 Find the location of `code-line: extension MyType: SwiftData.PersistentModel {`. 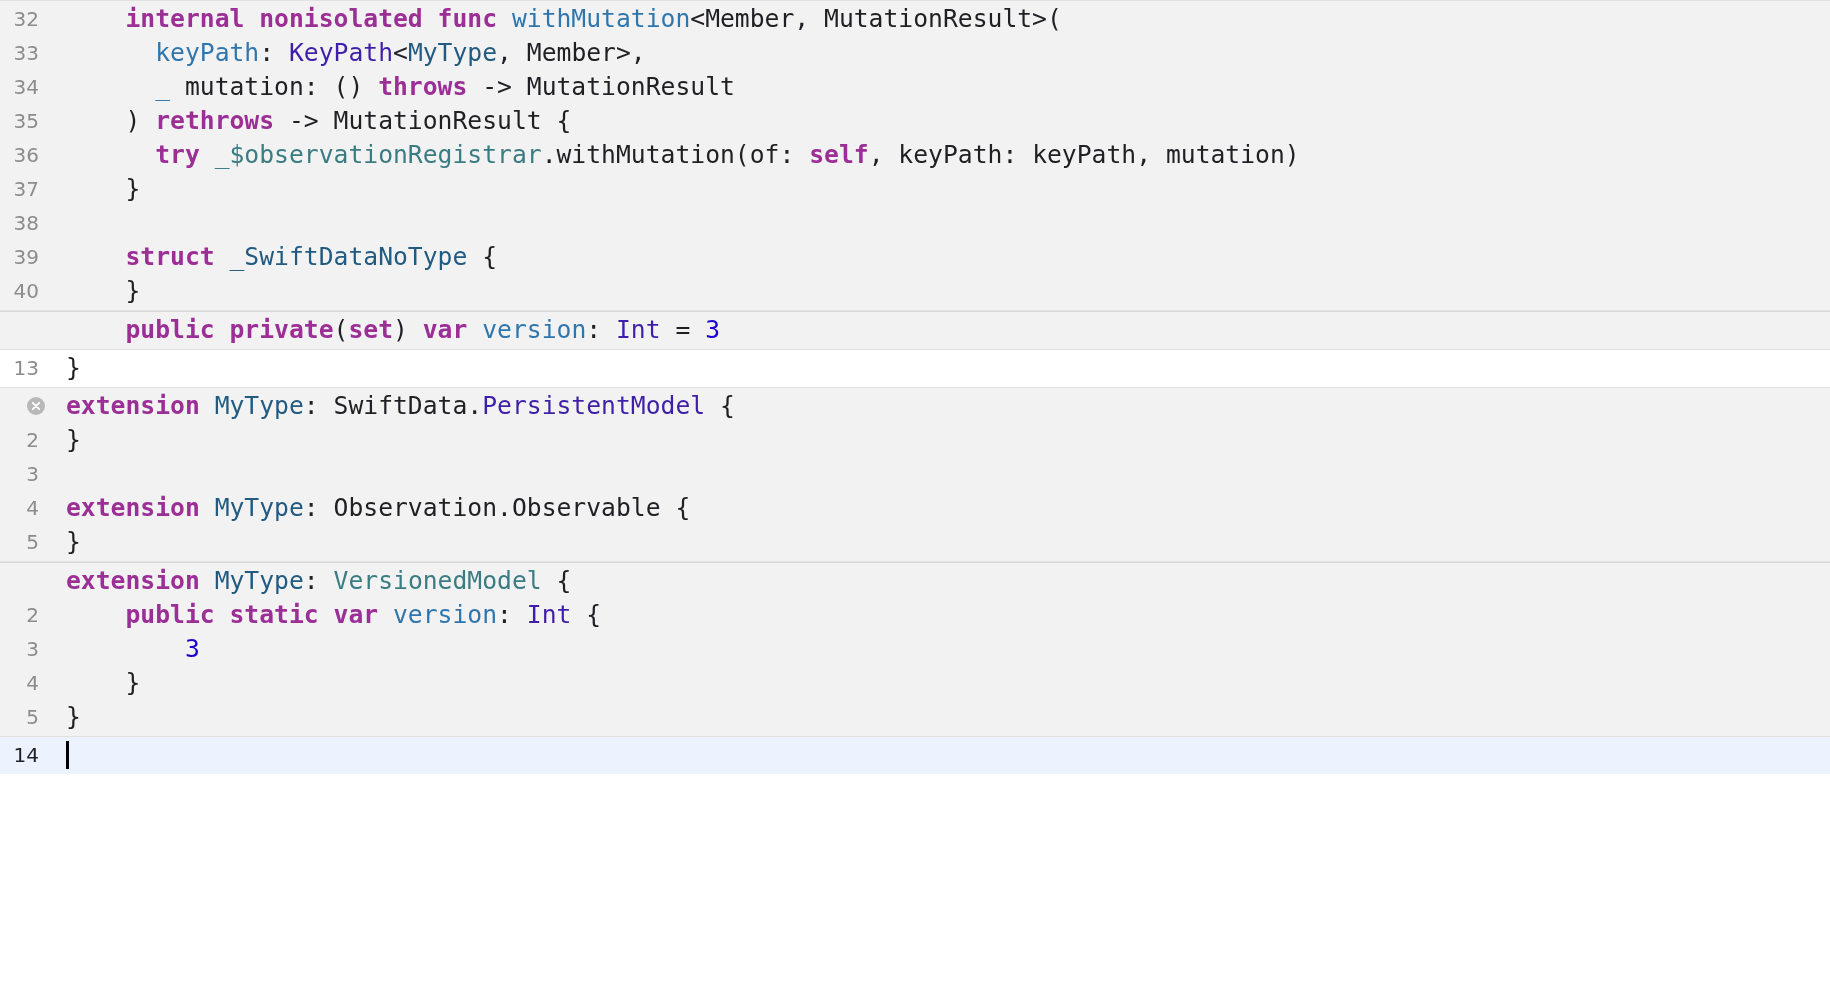

code-line: extension MyType: SwiftData.PersistentModel { is located at coordinates (400, 406).